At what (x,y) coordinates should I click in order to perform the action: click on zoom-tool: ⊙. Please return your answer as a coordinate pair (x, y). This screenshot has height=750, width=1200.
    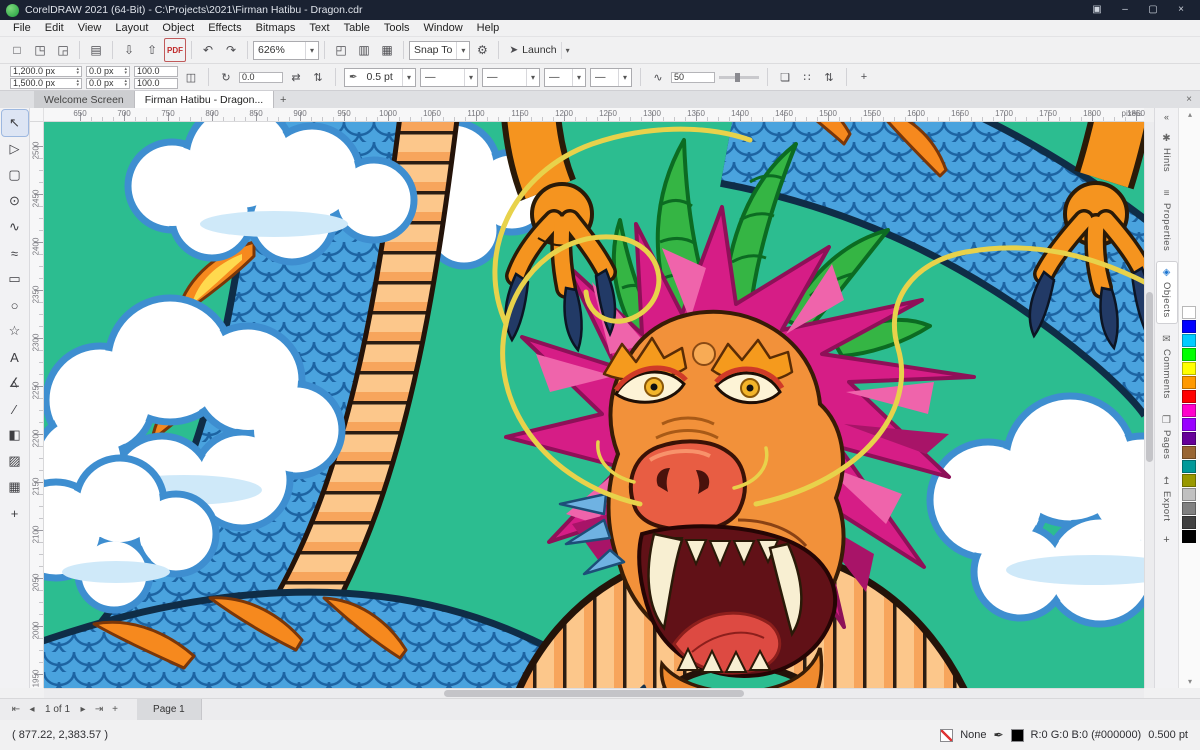
    Looking at the image, I should click on (15, 201).